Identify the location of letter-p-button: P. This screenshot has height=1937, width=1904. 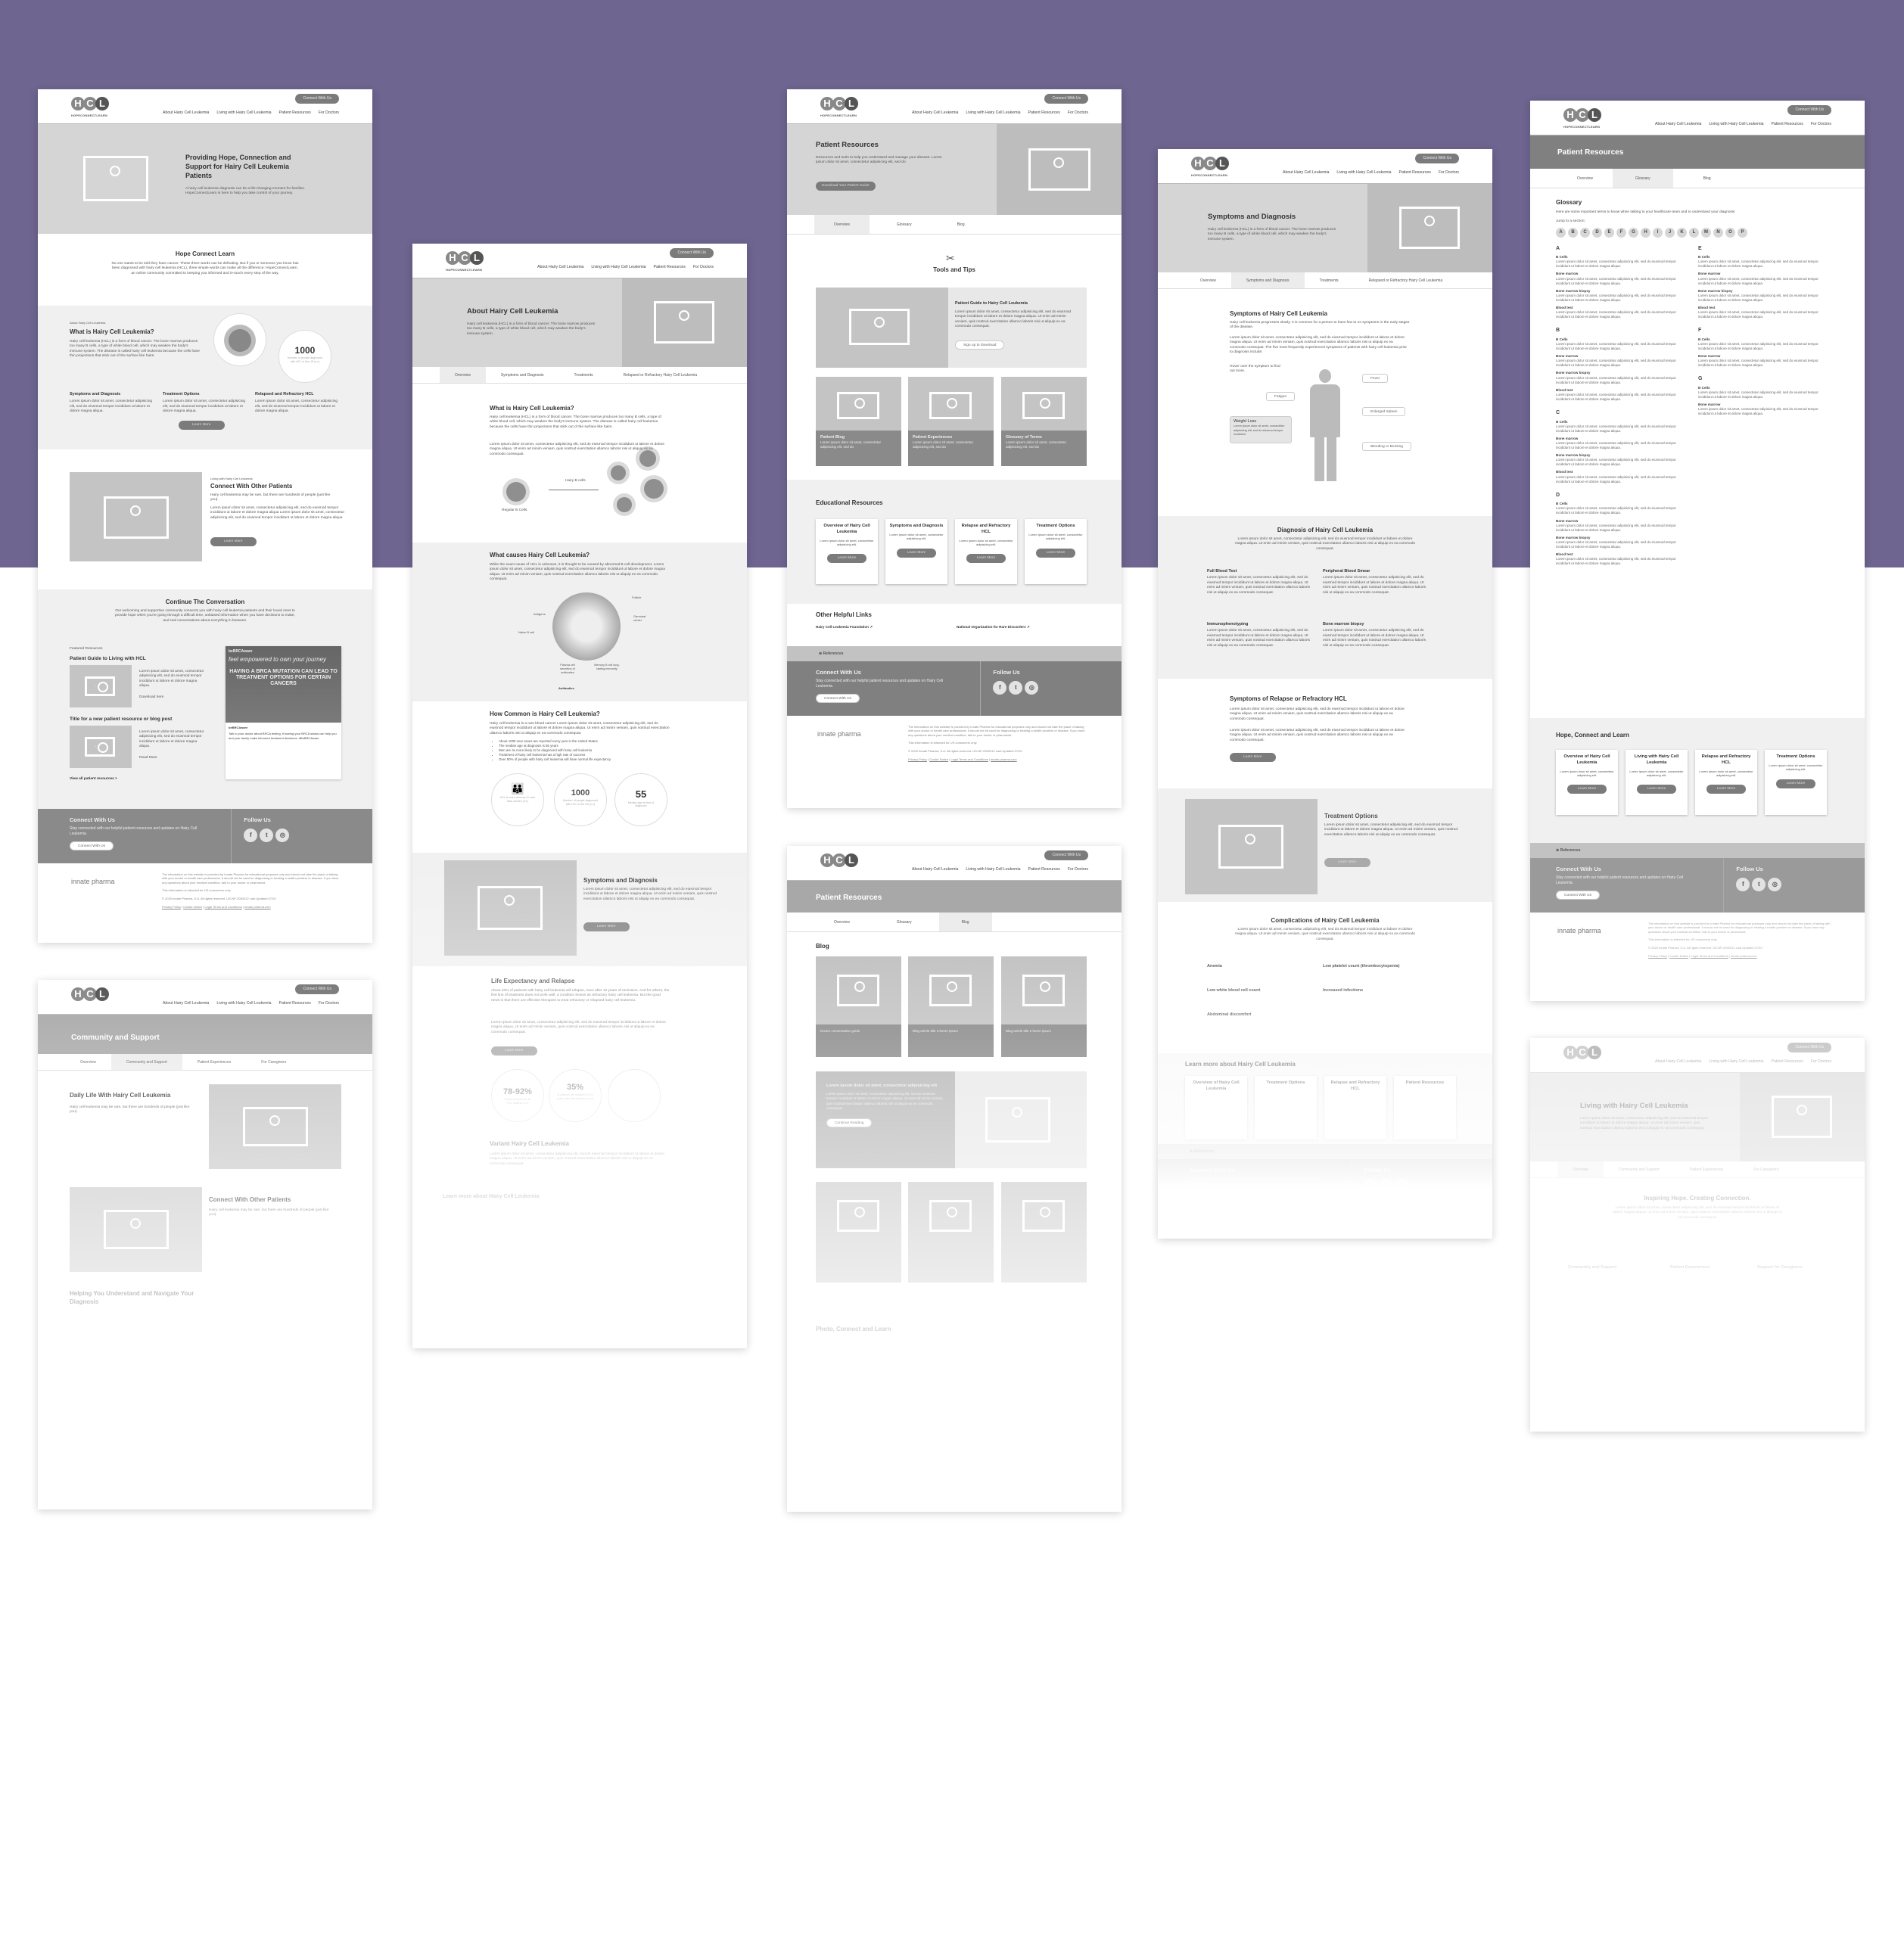
(1743, 232).